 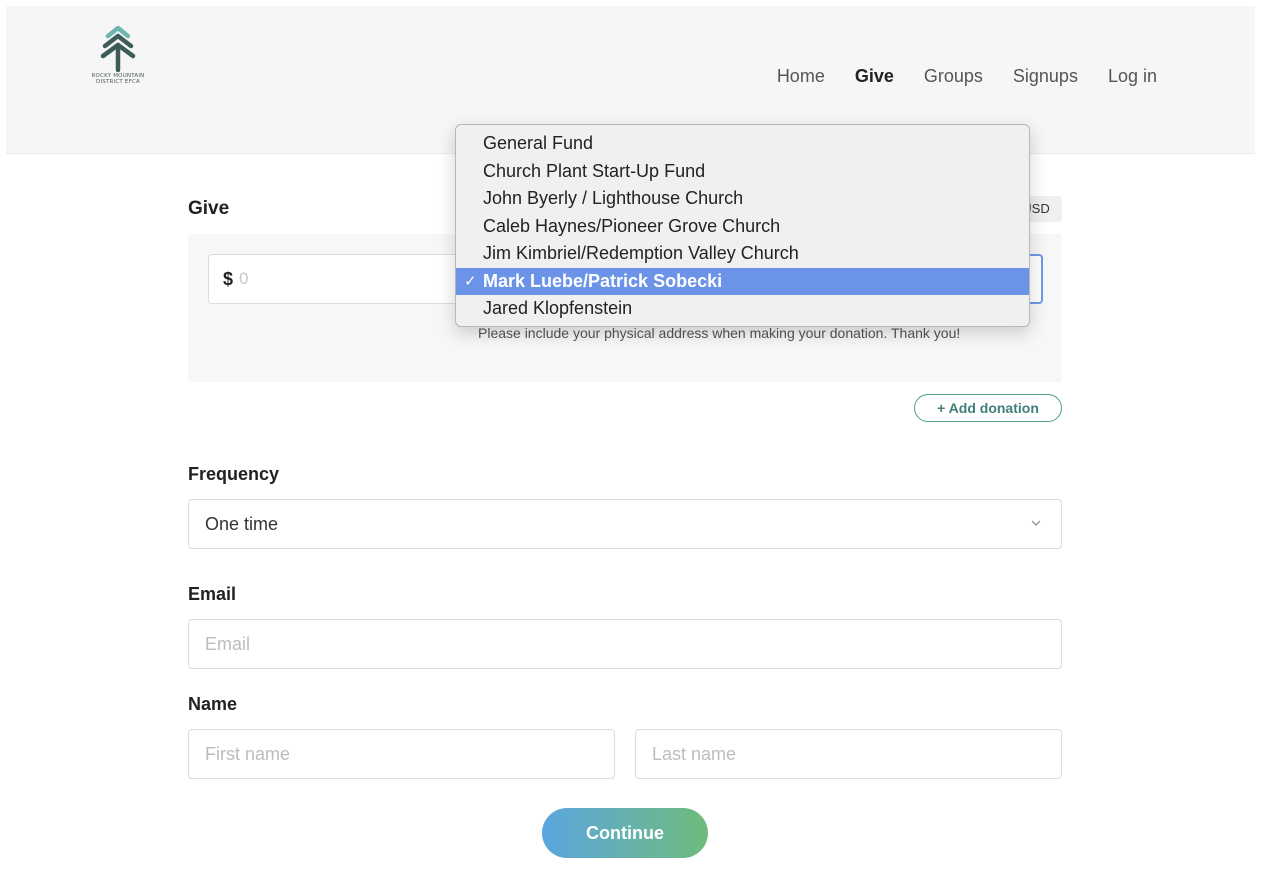 What do you see at coordinates (742, 199) in the screenshot?
I see `fund-option: John Byerly / Lighthouse Church` at bounding box center [742, 199].